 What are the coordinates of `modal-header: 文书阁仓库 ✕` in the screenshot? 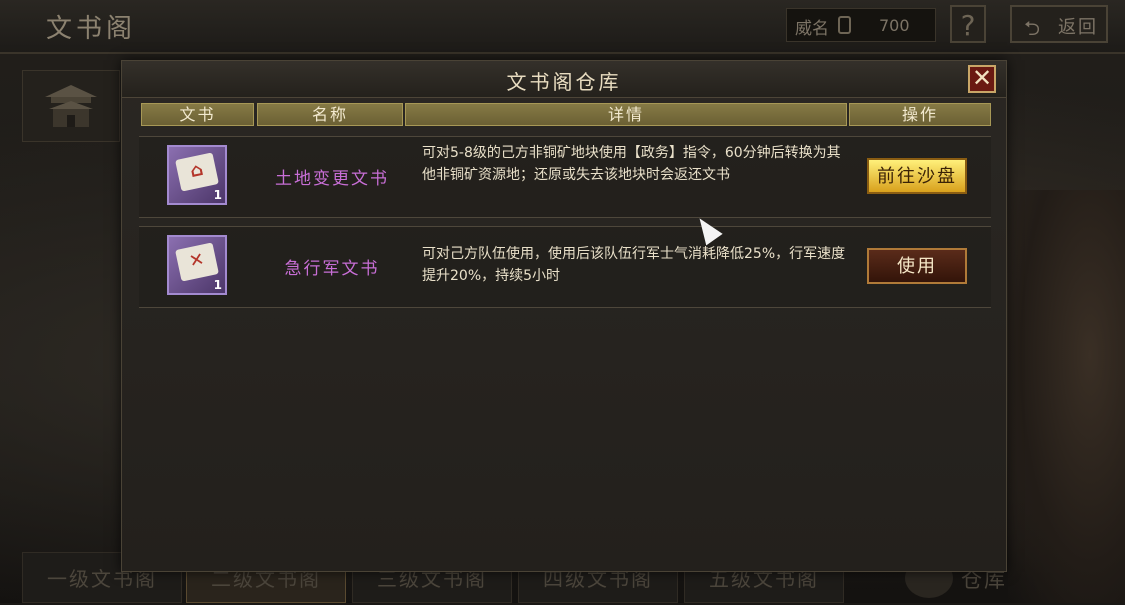 It's located at (564, 79).